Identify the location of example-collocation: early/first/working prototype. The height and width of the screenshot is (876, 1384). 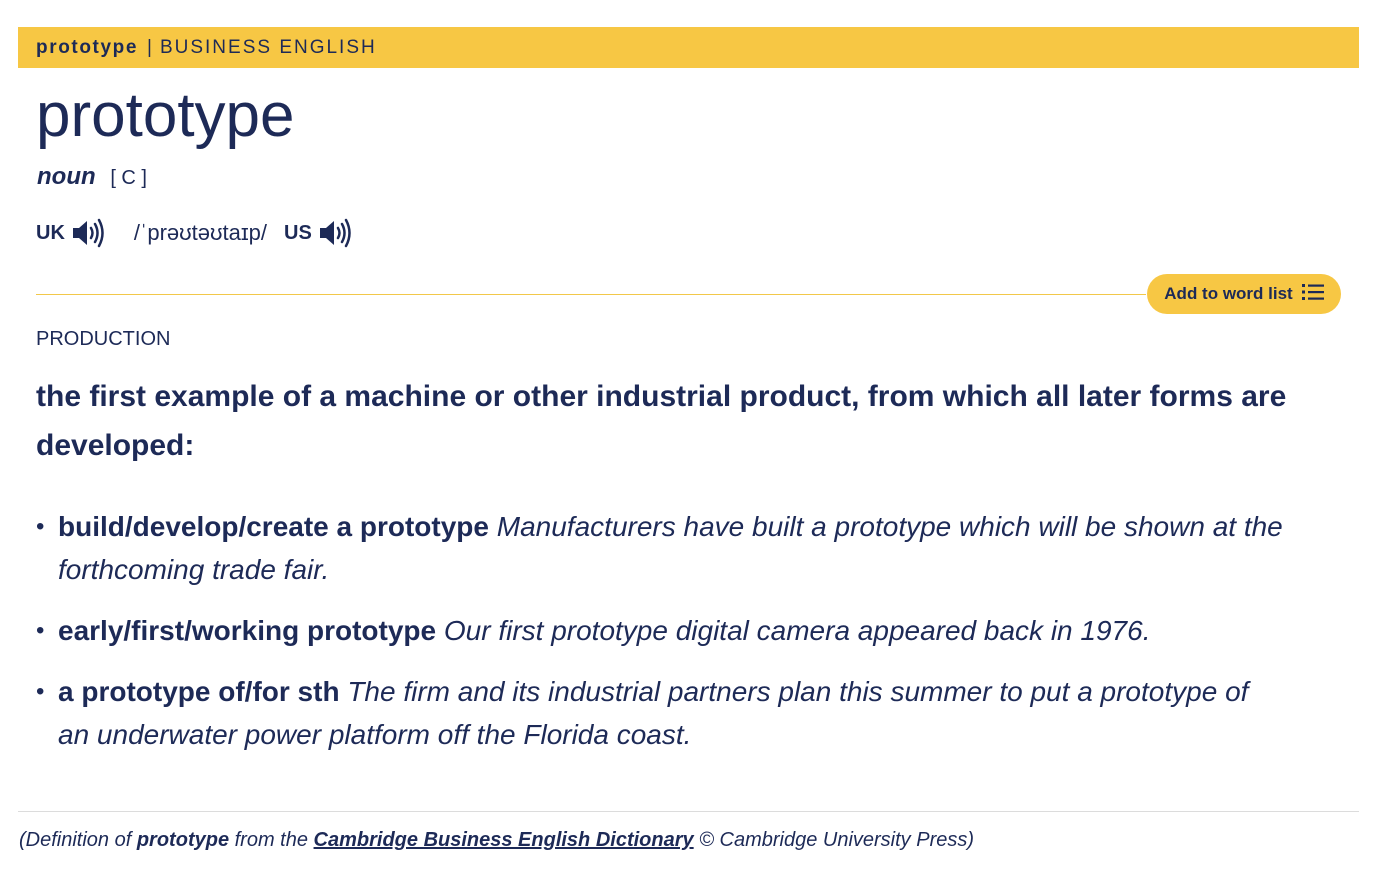
(247, 630).